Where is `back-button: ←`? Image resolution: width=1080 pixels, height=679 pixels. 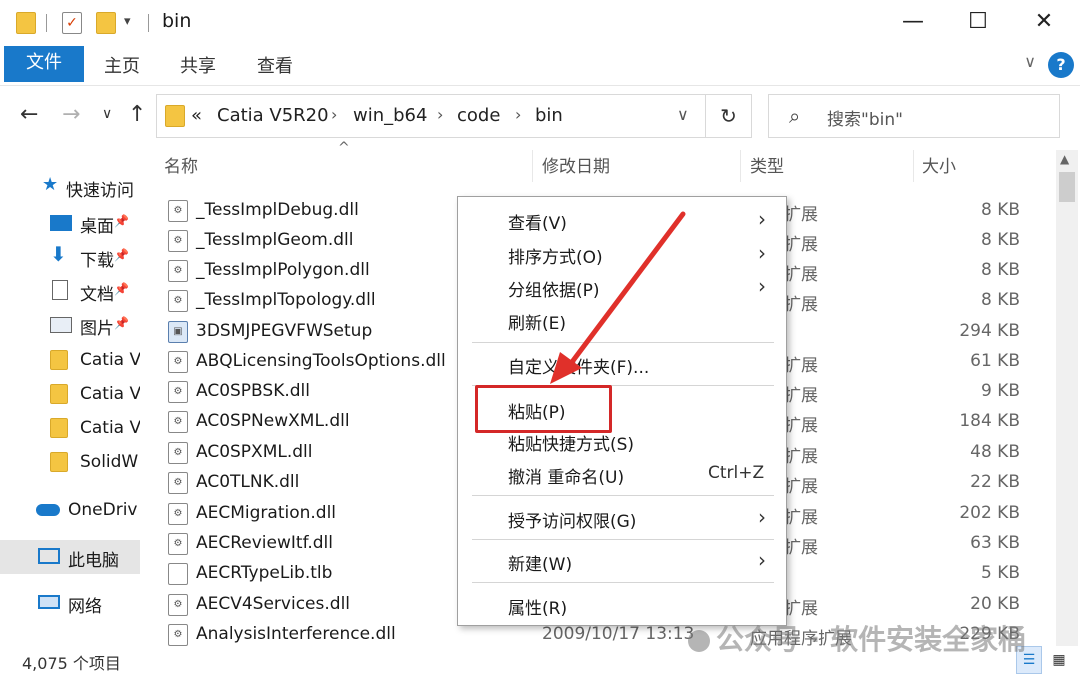 back-button: ← is located at coordinates (29, 114).